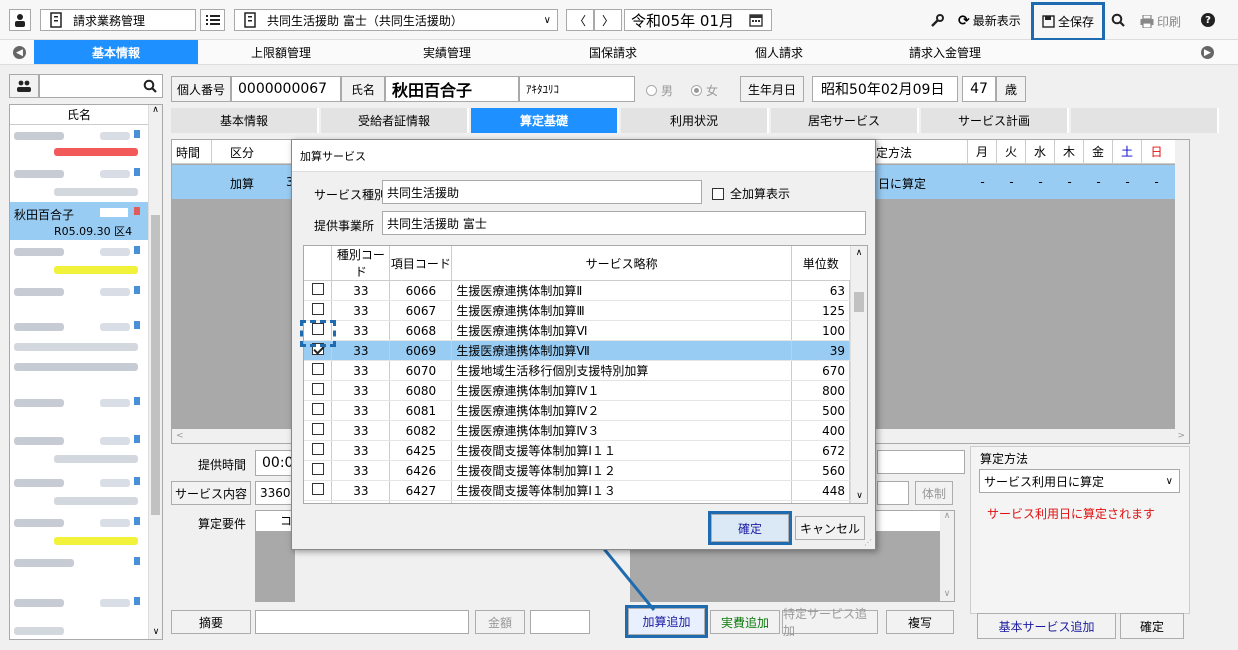 This screenshot has width=1238, height=650. I want to click on settings-button, so click(937, 22).